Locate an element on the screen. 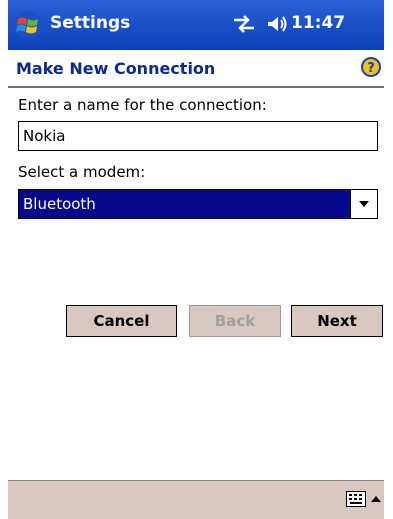 Image resolution: width=393 pixels, height=519 pixels. page-title: Make New Connection is located at coordinates (116, 68).